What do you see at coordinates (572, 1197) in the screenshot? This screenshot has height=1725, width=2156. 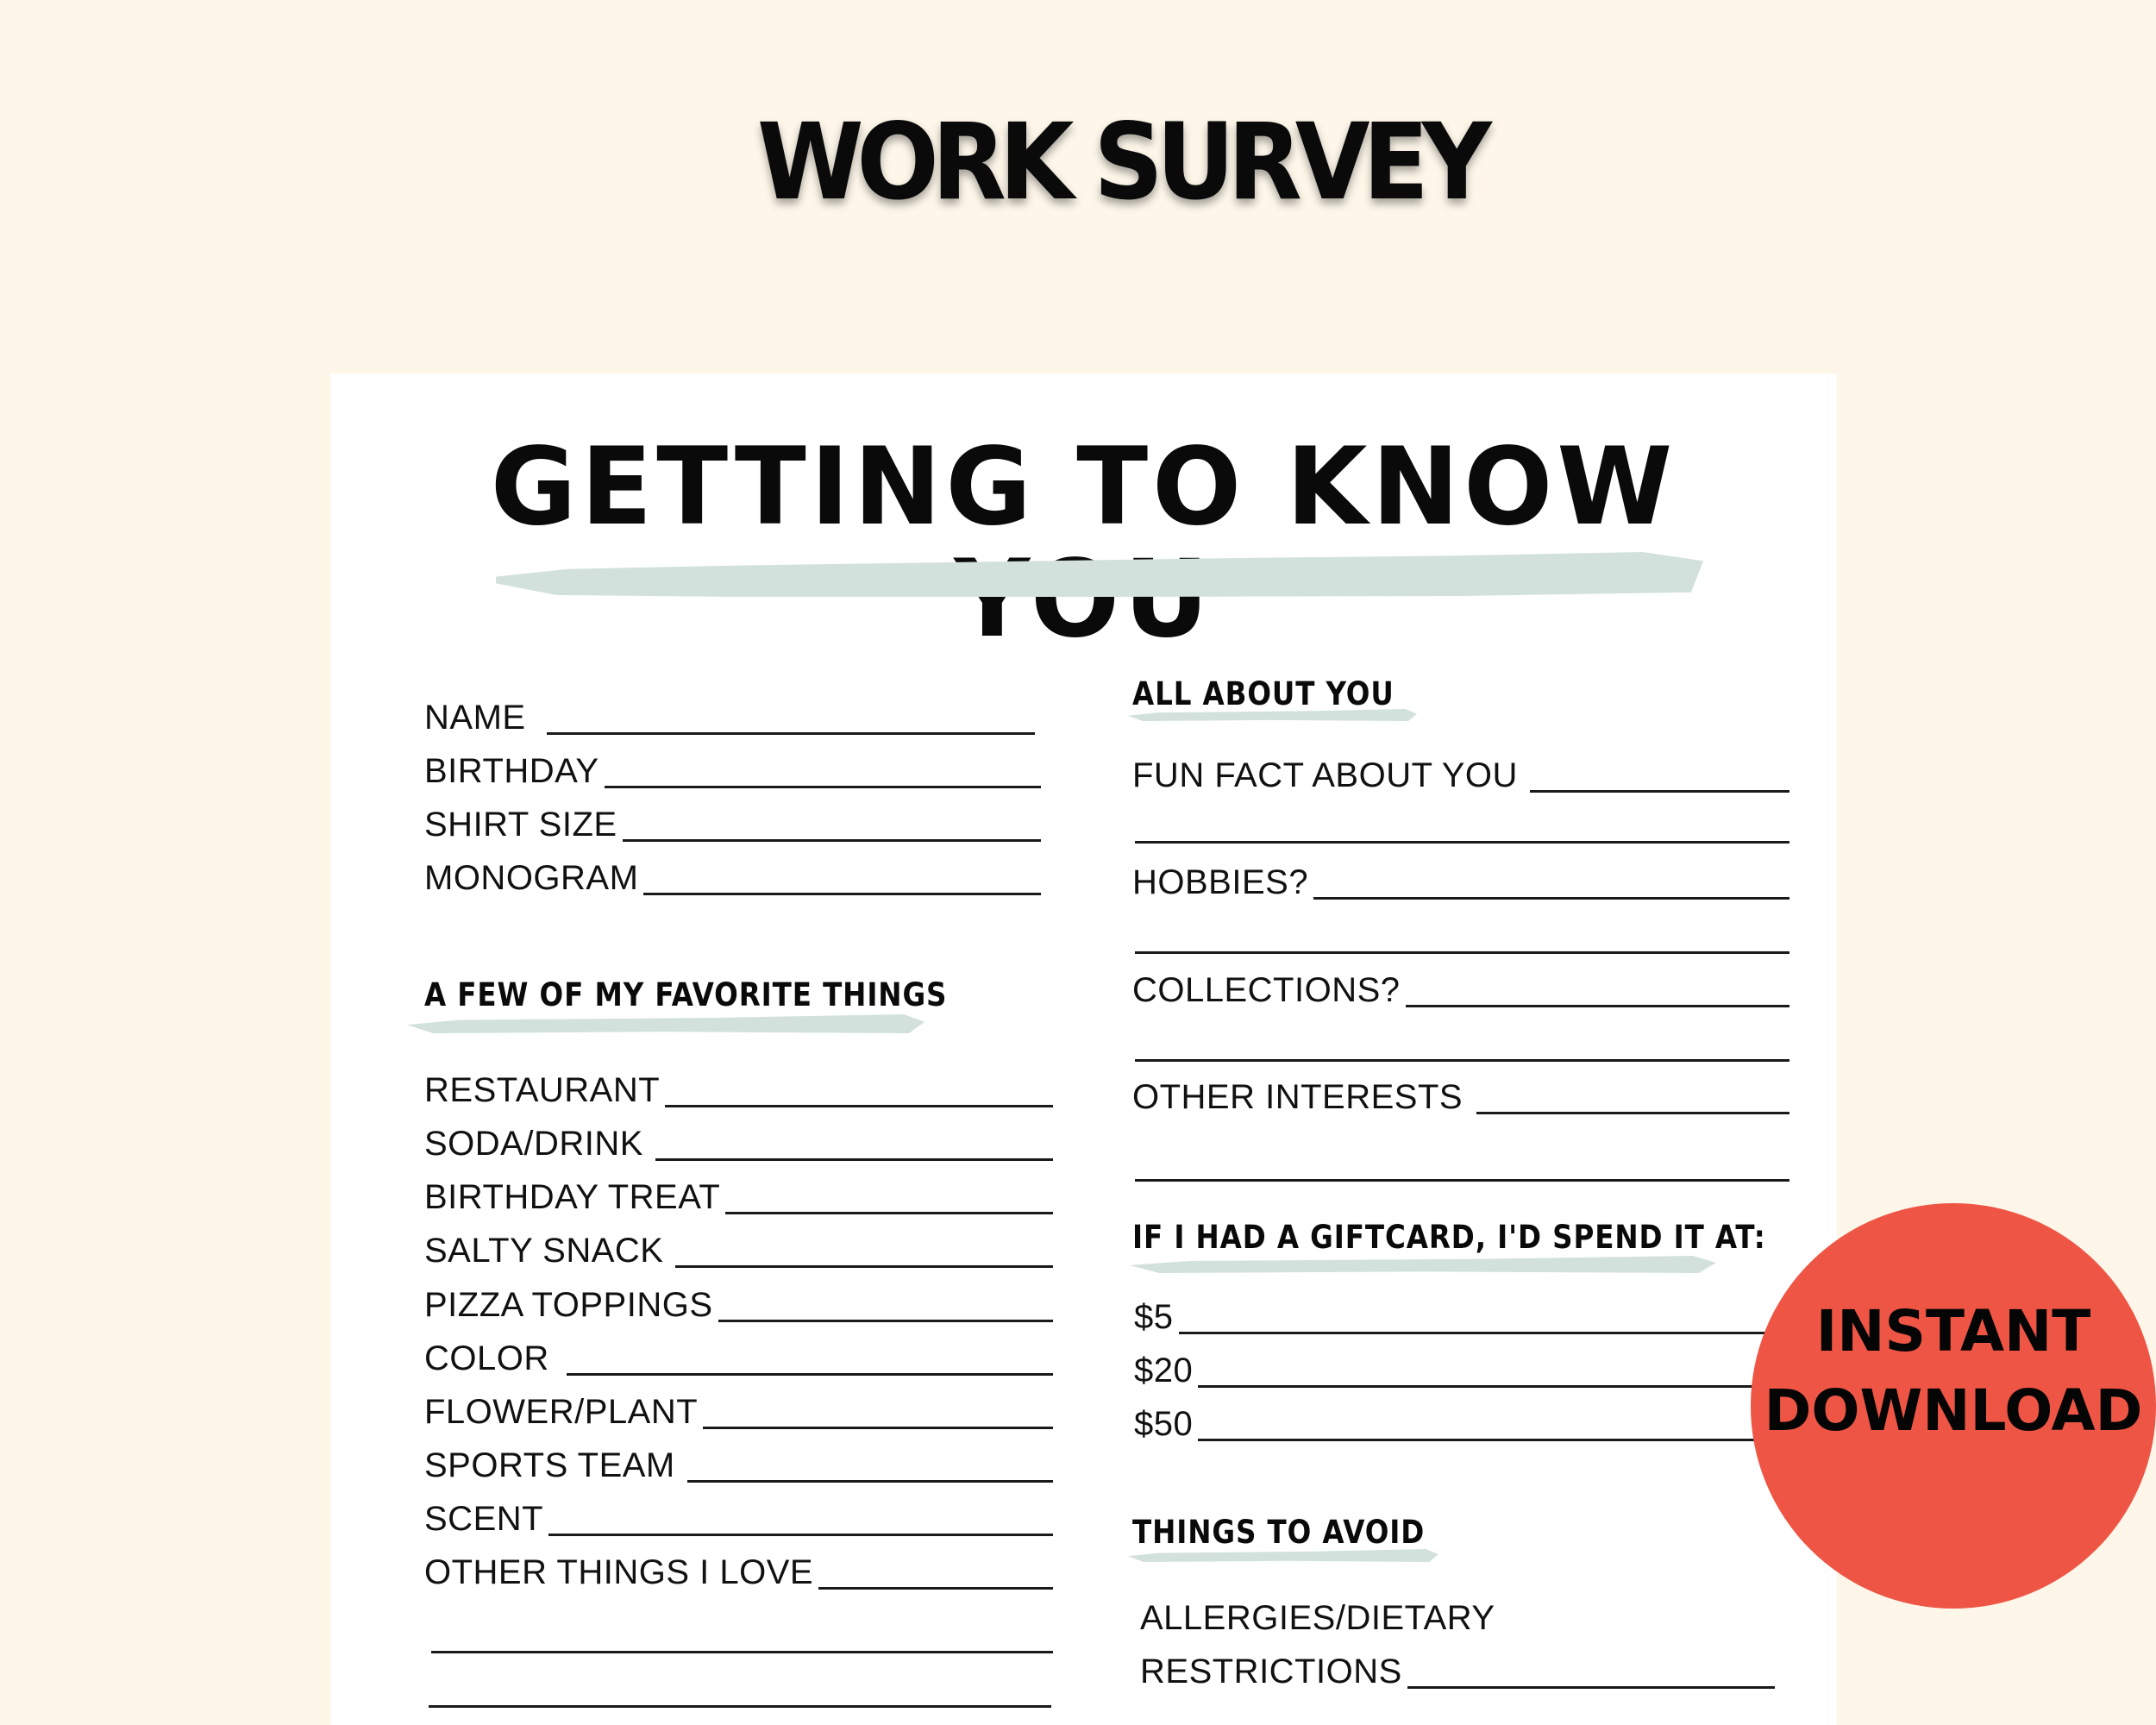 I see `field-label: BIRTHDAY TREAT` at bounding box center [572, 1197].